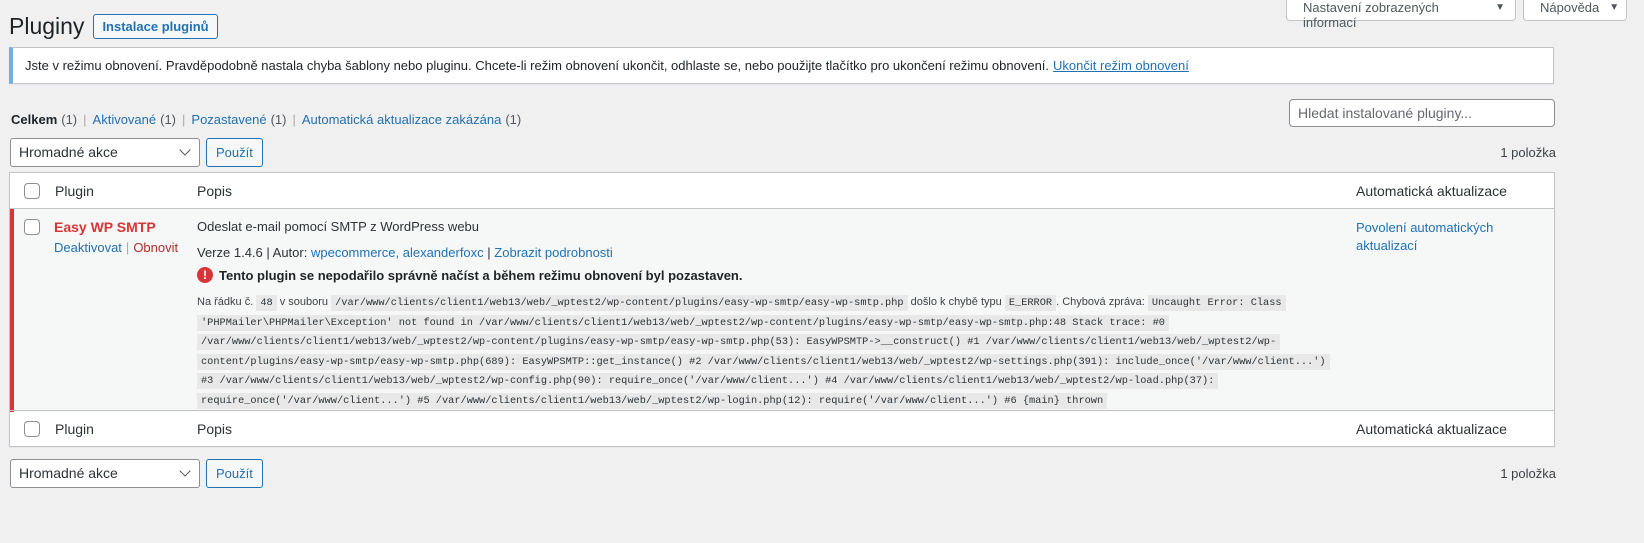  I want to click on filter-all: Celkem, so click(34, 119).